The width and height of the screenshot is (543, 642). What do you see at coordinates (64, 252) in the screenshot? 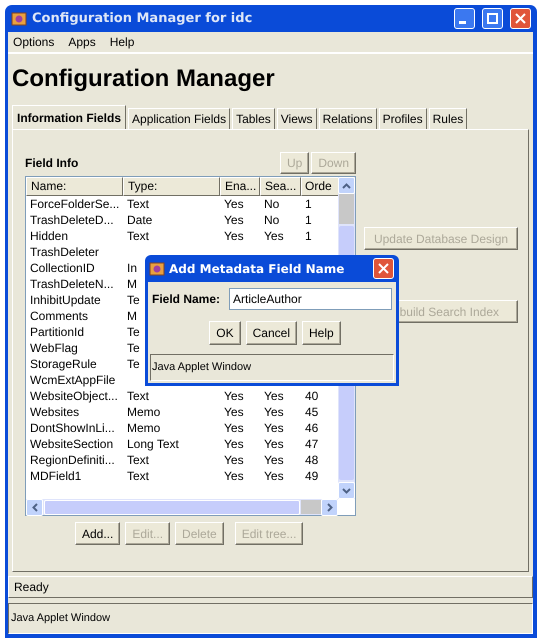
I see `table-cell: TrashDeleter` at bounding box center [64, 252].